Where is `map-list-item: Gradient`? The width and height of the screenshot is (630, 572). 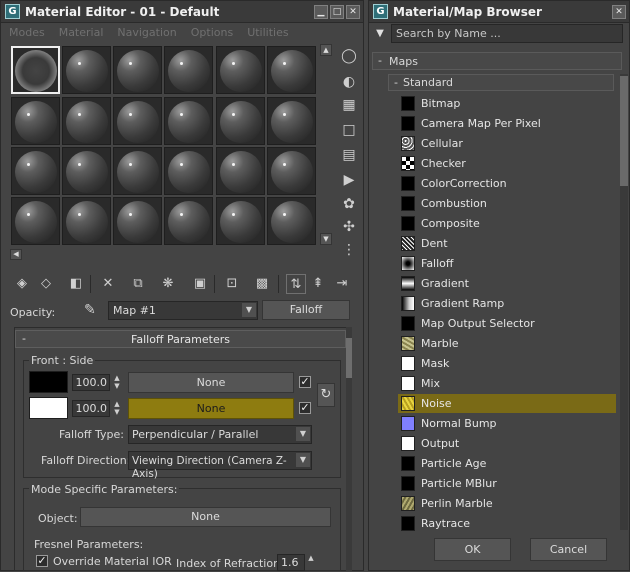
map-list-item: Gradient is located at coordinates (507, 283).